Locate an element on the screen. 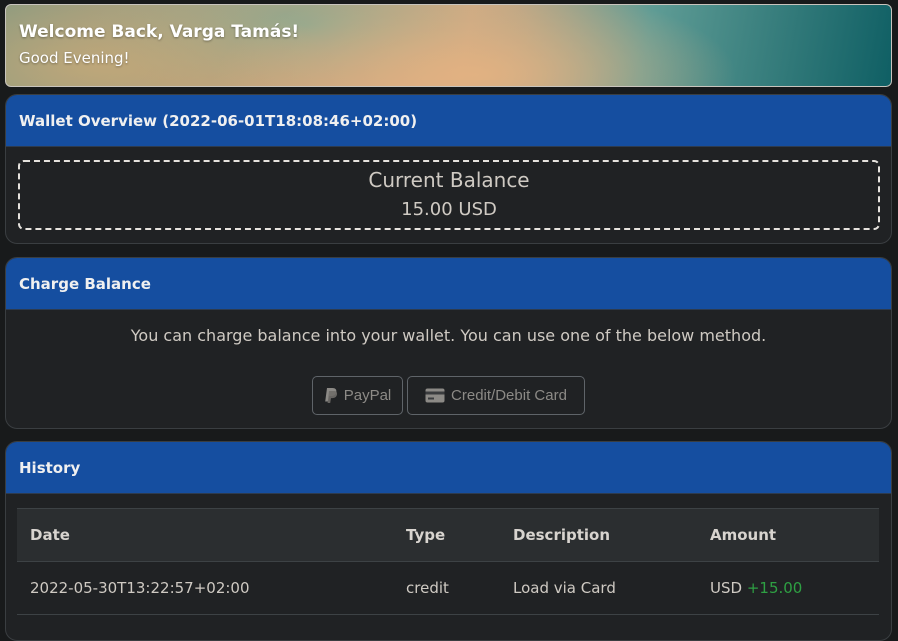 The width and height of the screenshot is (898, 641). row-date: 2022-05-30T13:22:57+02:00 is located at coordinates (205, 588).